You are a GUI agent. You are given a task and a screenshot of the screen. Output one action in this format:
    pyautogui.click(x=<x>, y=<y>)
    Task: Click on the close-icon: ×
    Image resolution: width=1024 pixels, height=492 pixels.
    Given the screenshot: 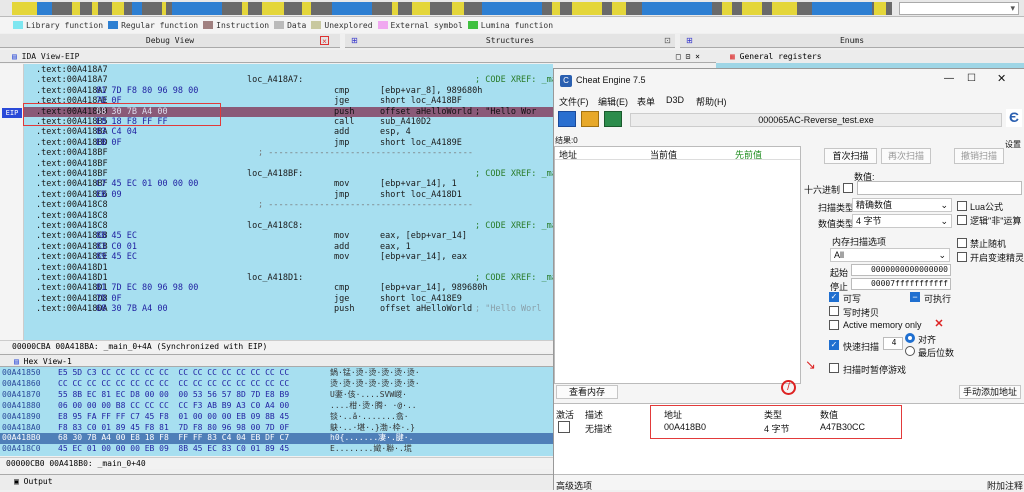 What is the action you would take?
    pyautogui.click(x=324, y=41)
    